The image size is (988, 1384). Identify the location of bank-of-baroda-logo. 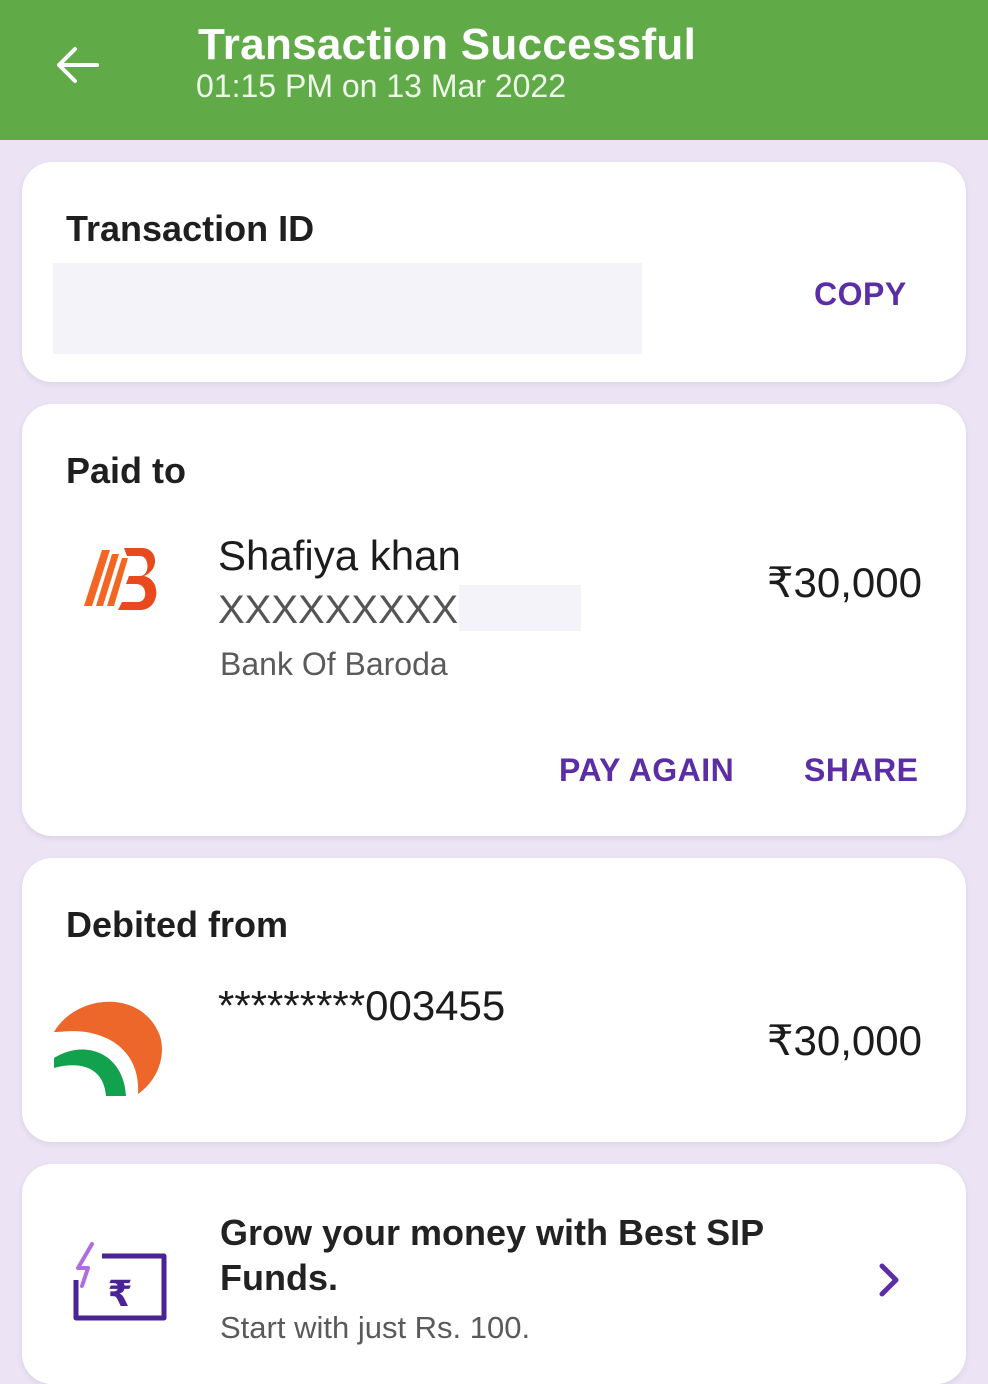
(120, 579).